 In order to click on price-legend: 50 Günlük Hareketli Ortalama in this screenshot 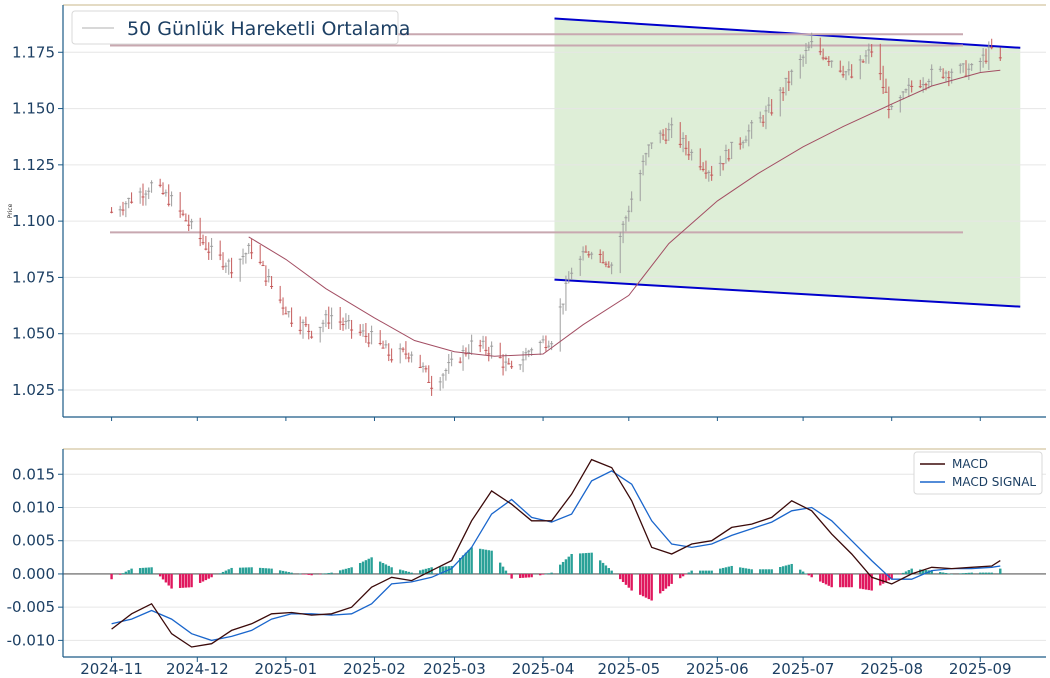, I will do `click(240, 27)`.